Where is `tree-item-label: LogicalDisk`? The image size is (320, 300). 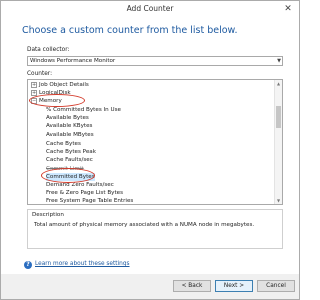
tree-item-label: LogicalDisk is located at coordinates (55, 93).